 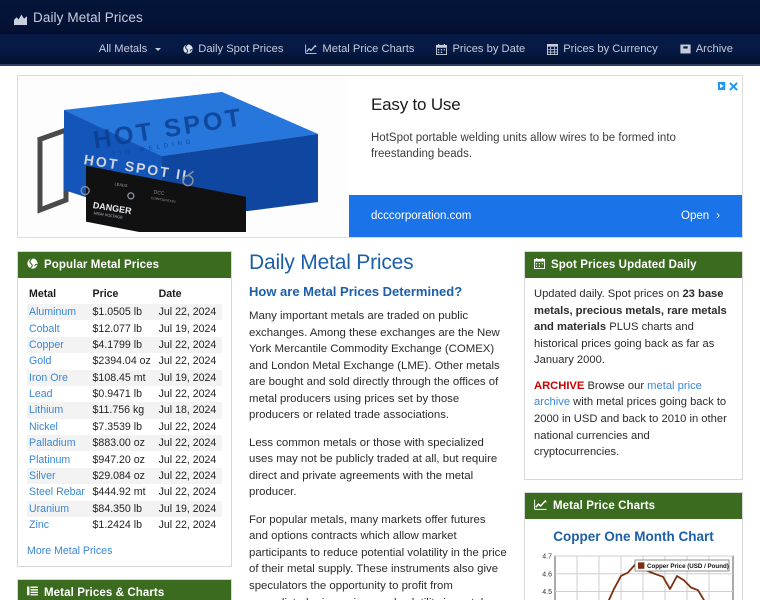 I want to click on table-row: Nickel $7.3539 lb Jul 22, 2024, so click(x=124, y=427).